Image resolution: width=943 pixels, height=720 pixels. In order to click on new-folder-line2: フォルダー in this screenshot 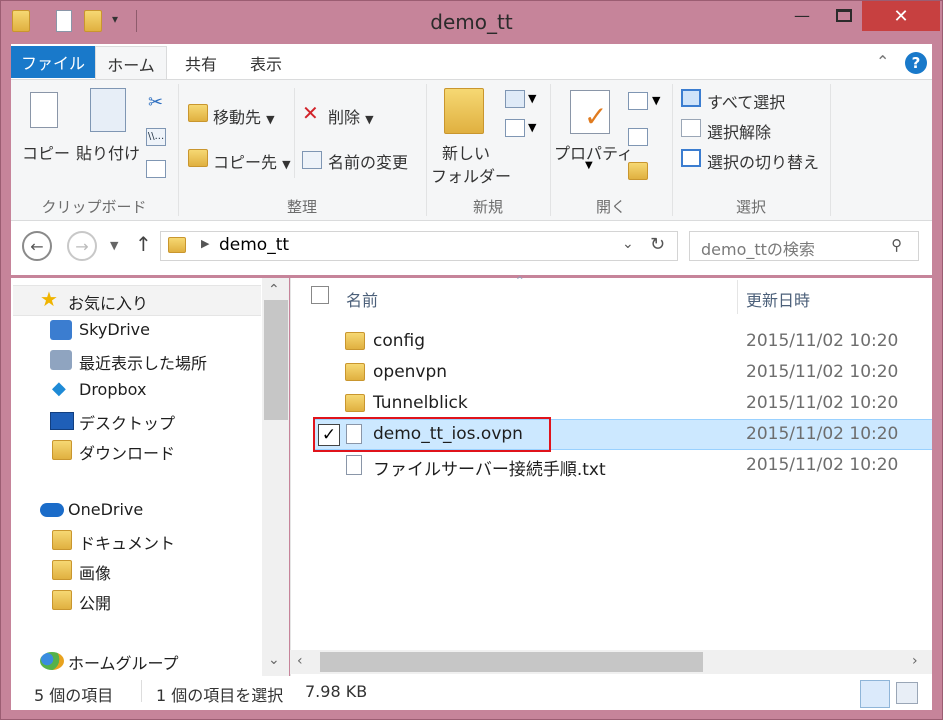, I will do `click(471, 175)`.